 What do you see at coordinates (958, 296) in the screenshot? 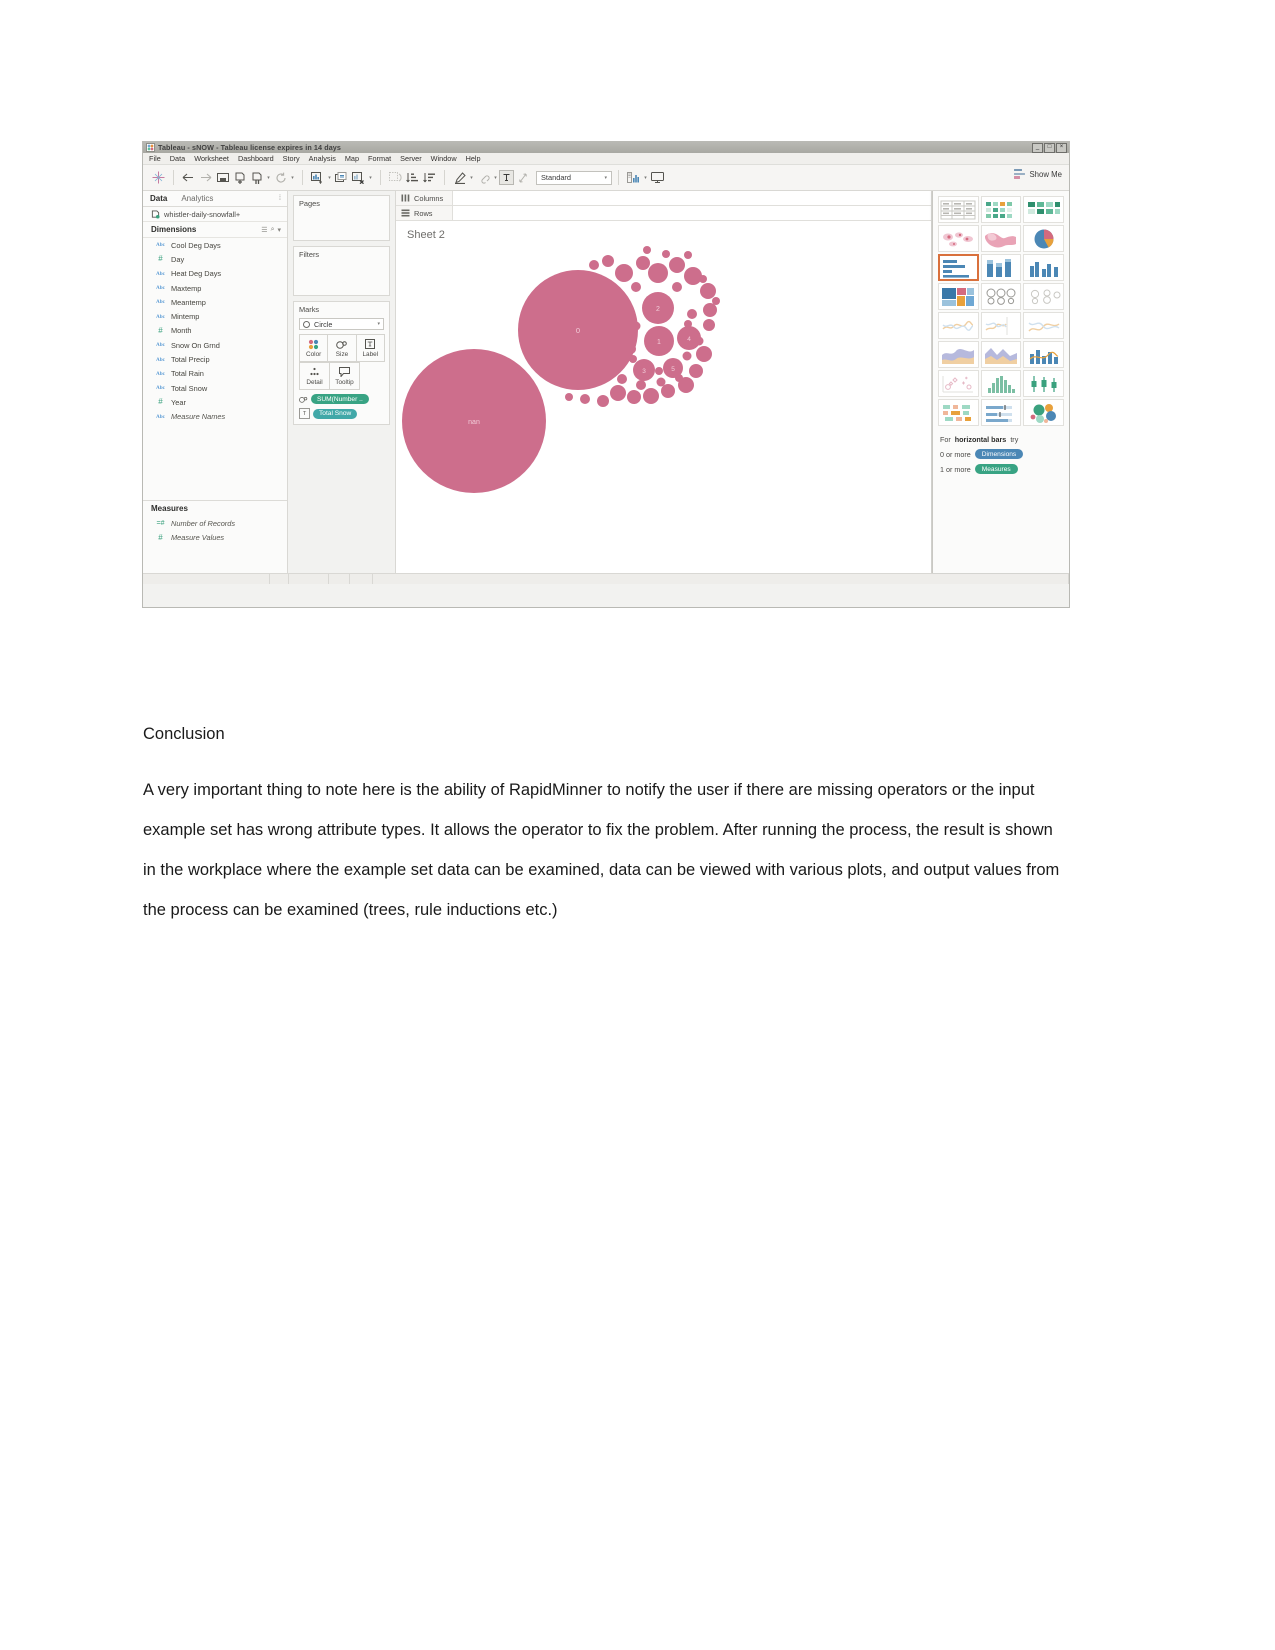
I see `thumb-treemap` at bounding box center [958, 296].